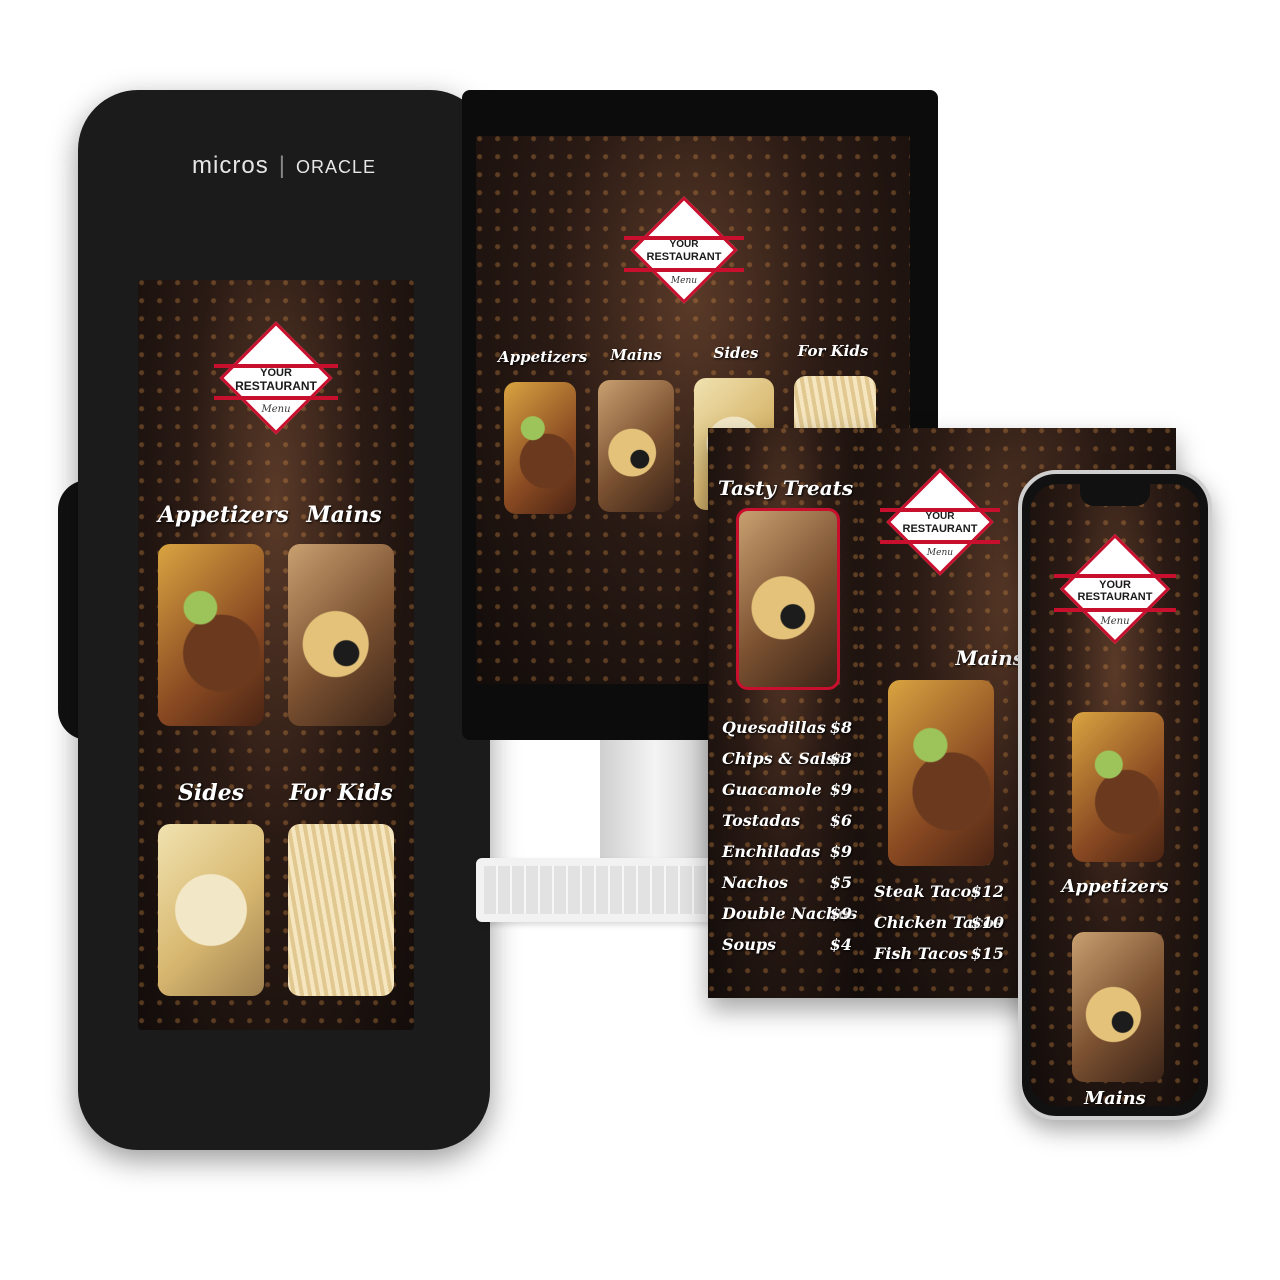  What do you see at coordinates (655, 800) in the screenshot?
I see `monitor-stand` at bounding box center [655, 800].